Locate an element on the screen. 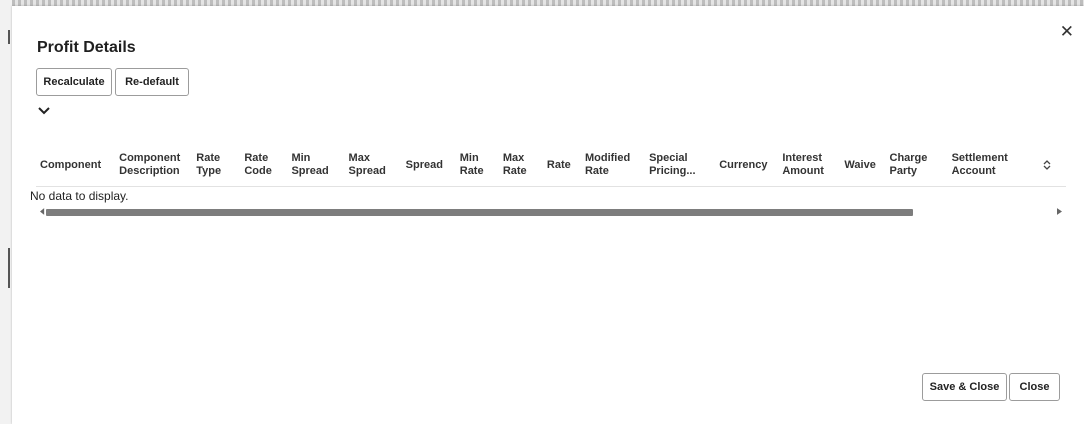 This screenshot has width=1084, height=424. column-header: Settlement Account is located at coordinates (1002, 165).